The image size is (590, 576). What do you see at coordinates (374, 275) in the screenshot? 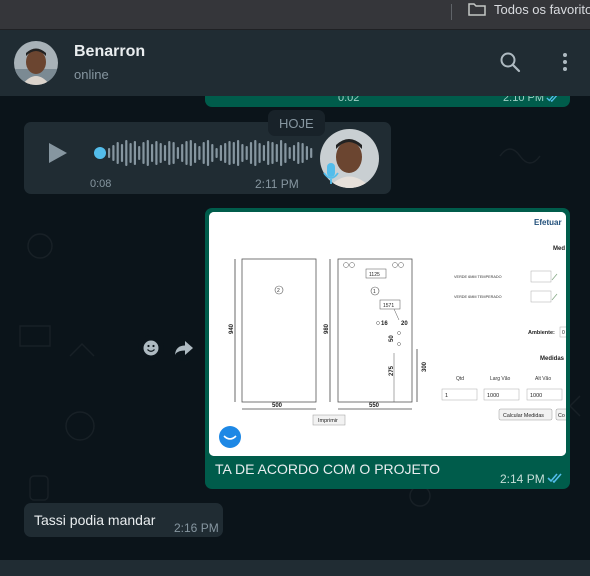
I see `right-box-top: 1125` at bounding box center [374, 275].